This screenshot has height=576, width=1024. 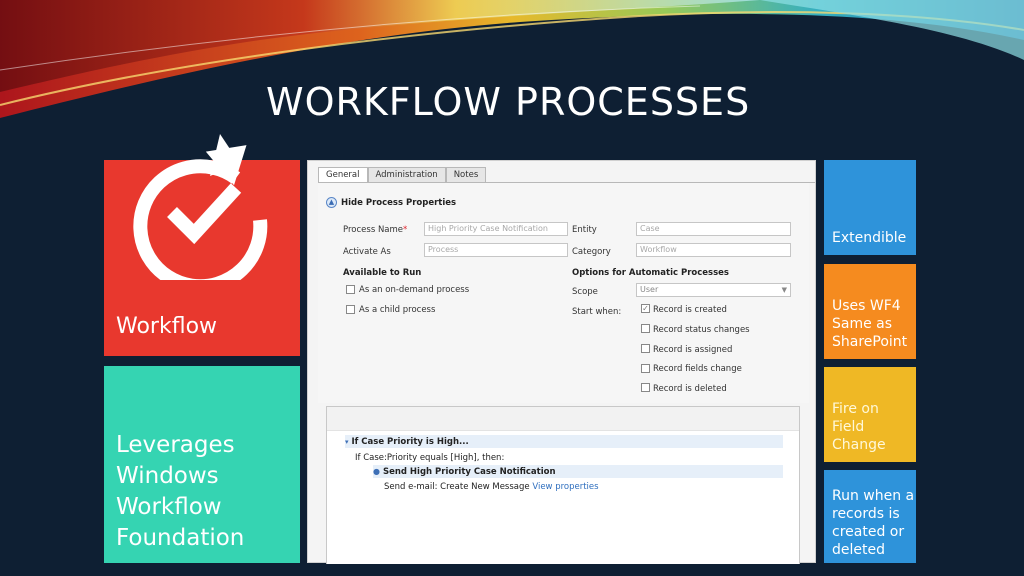 I want to click on activate-as-label: Activate As, so click(x=367, y=252).